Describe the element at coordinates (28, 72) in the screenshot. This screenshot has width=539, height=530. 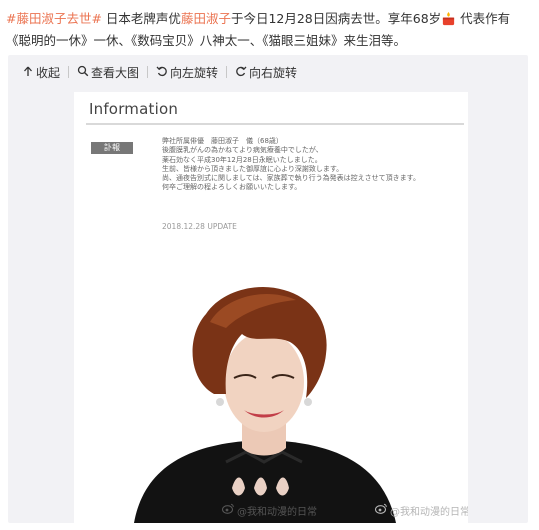
I see `arrow-up-icon` at that location.